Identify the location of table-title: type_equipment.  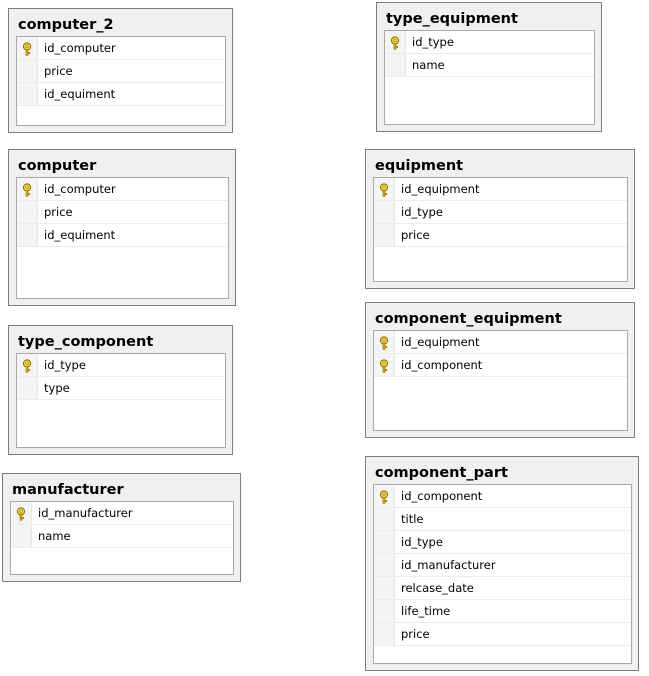
(452, 19).